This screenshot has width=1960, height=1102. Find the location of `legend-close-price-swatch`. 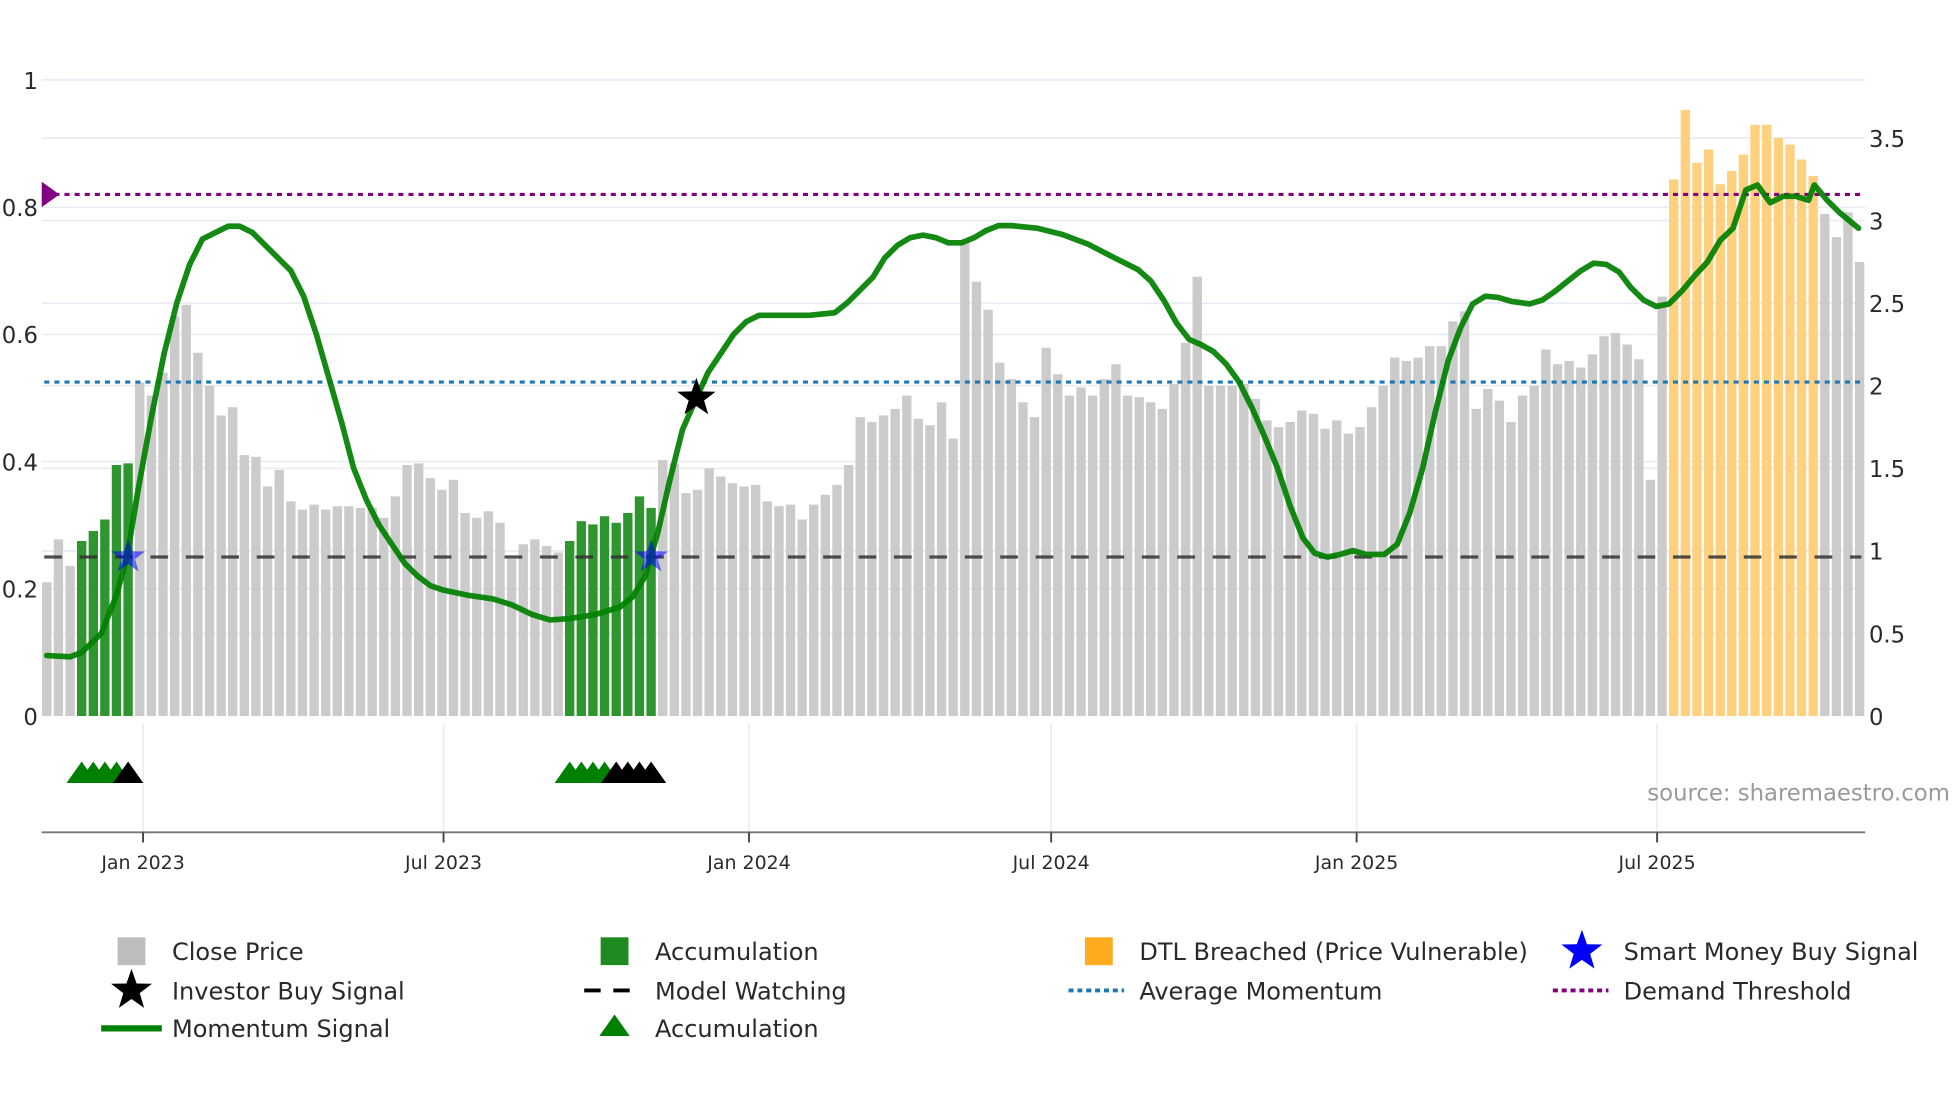

legend-close-price-swatch is located at coordinates (131, 951).